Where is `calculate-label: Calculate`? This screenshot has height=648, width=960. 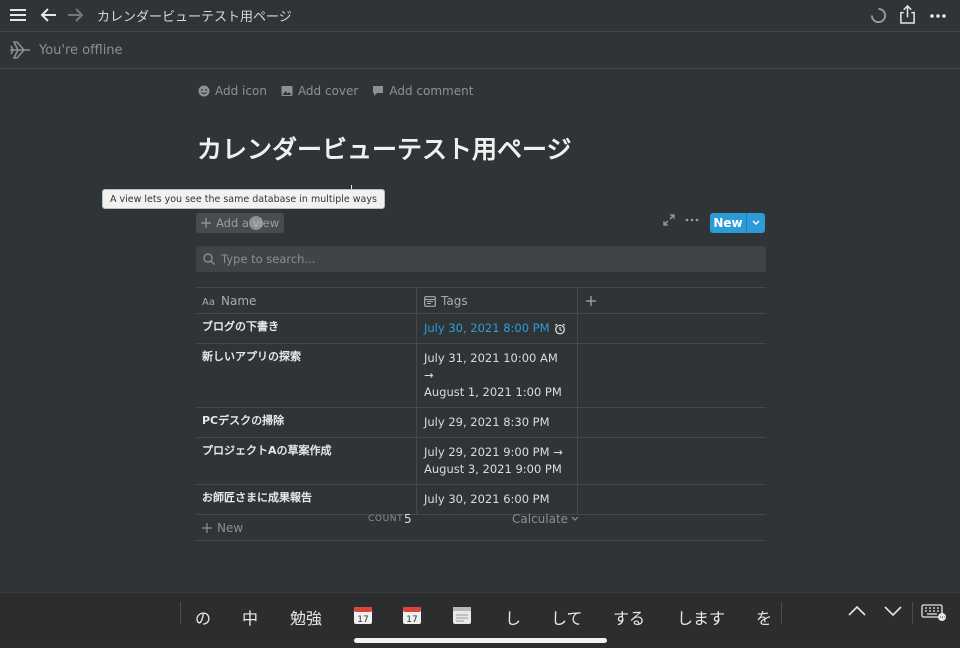
calculate-label: Calculate is located at coordinates (540, 519).